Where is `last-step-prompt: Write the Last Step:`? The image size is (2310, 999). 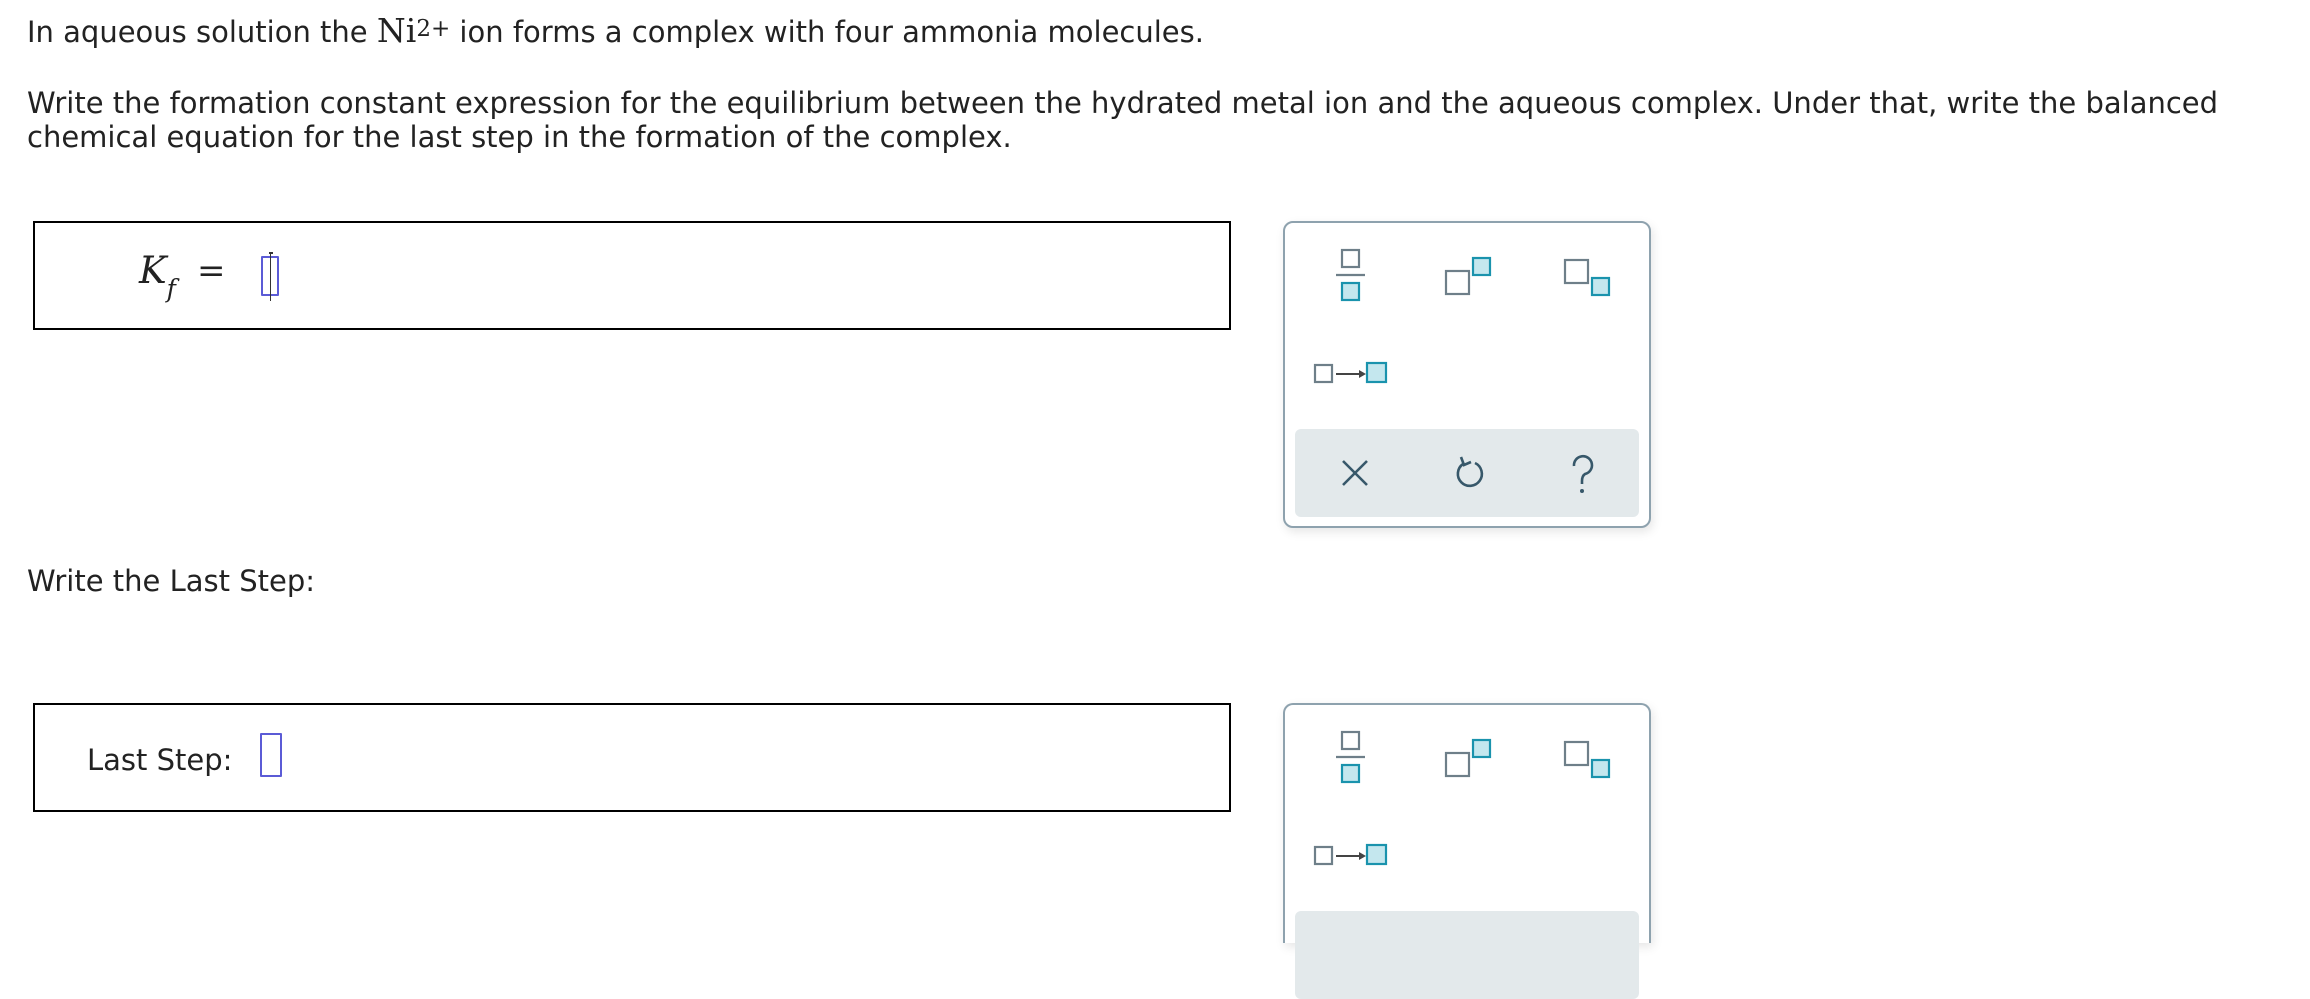 last-step-prompt: Write the Last Step: is located at coordinates (171, 581).